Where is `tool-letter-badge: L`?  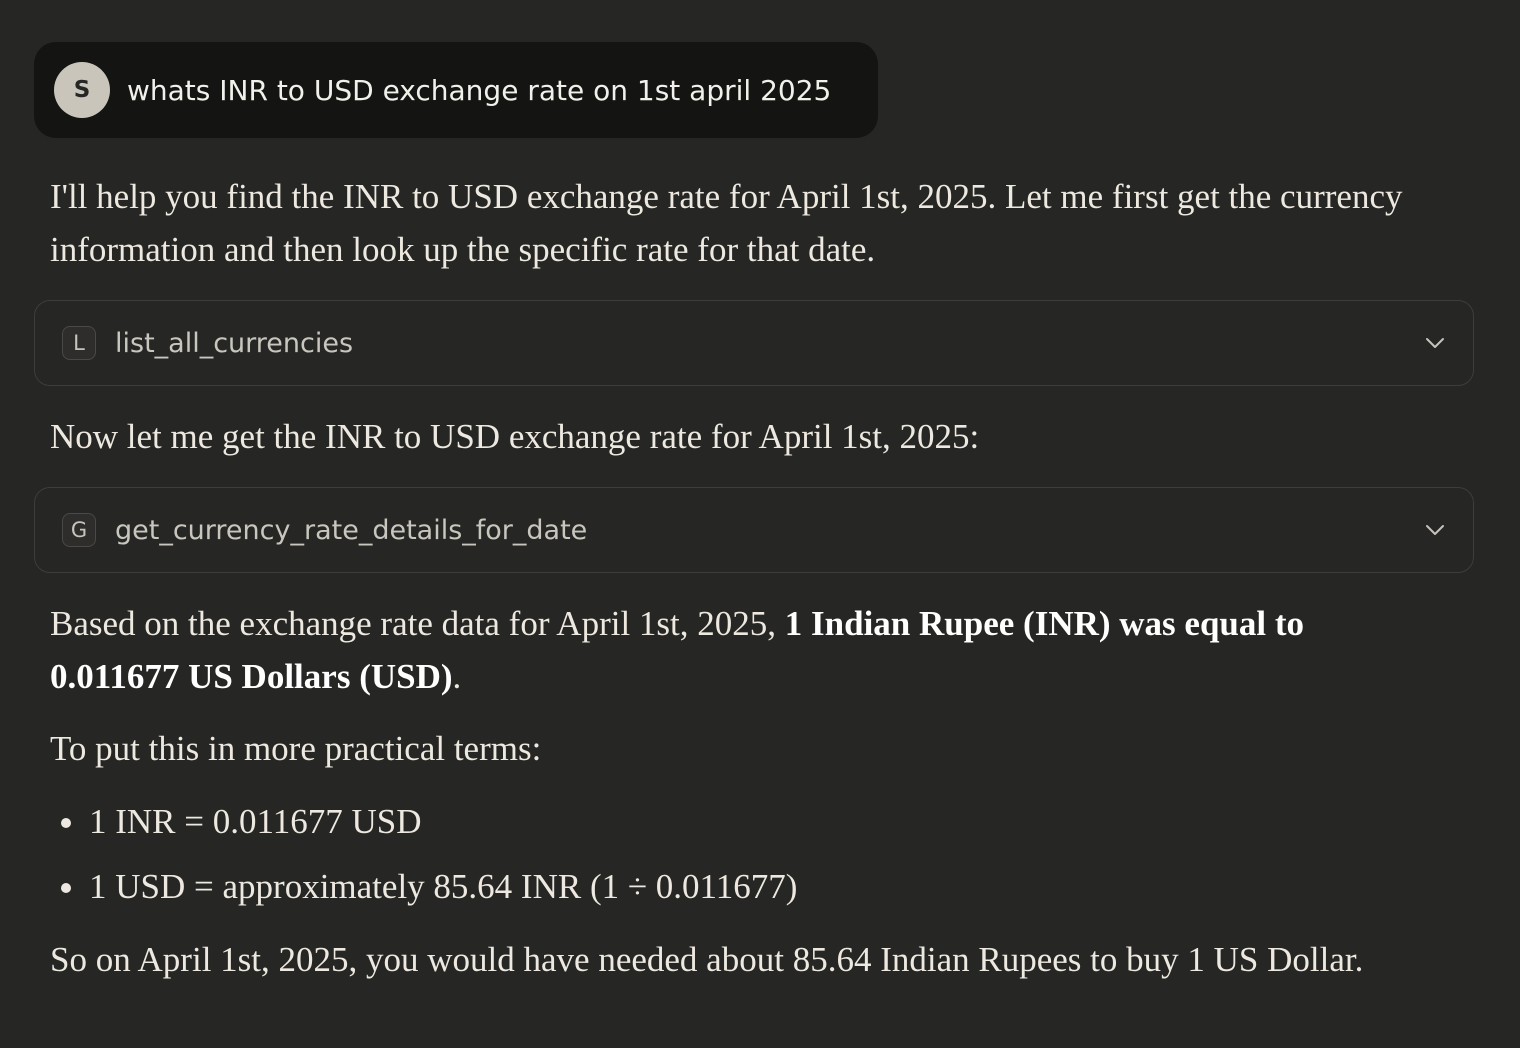
tool-letter-badge: L is located at coordinates (79, 343).